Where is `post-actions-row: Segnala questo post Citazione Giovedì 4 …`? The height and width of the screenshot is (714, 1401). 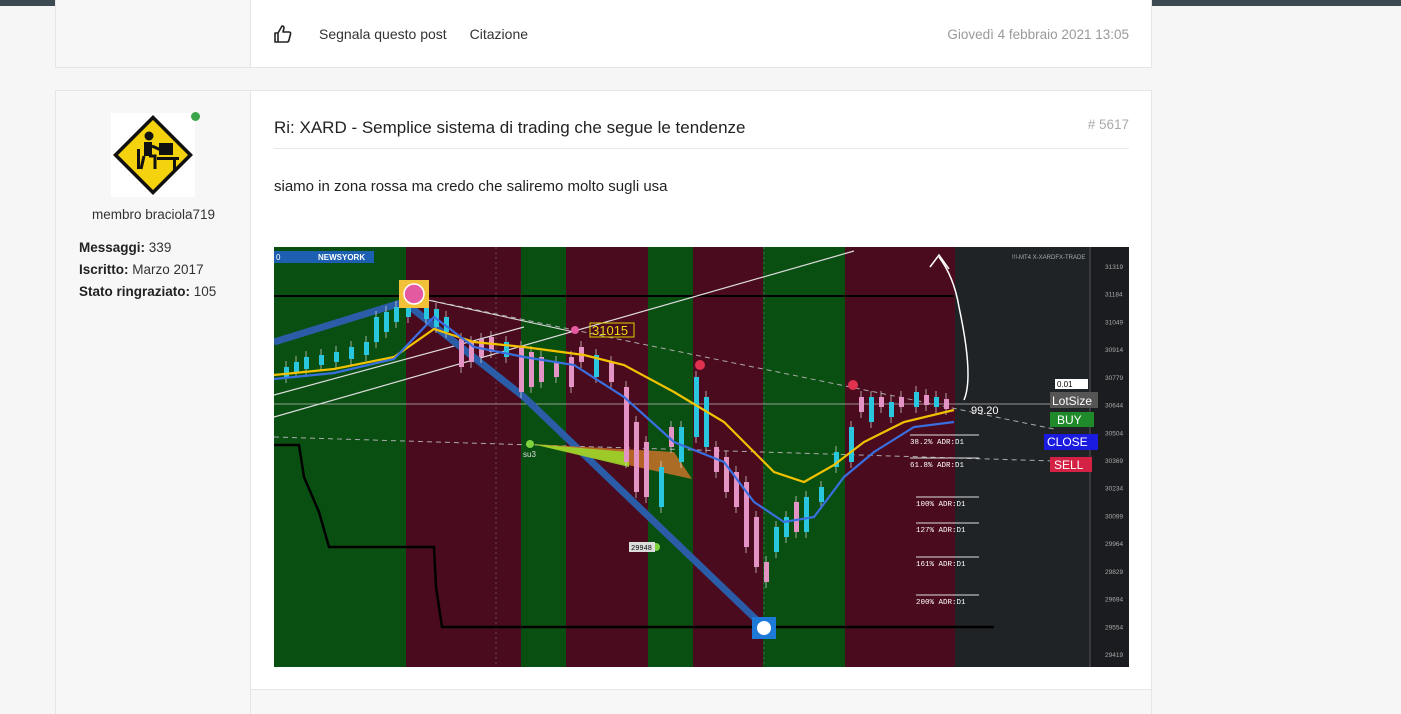
post-actions-row: Segnala questo post Citazione Giovedì 4 … is located at coordinates (701, 34).